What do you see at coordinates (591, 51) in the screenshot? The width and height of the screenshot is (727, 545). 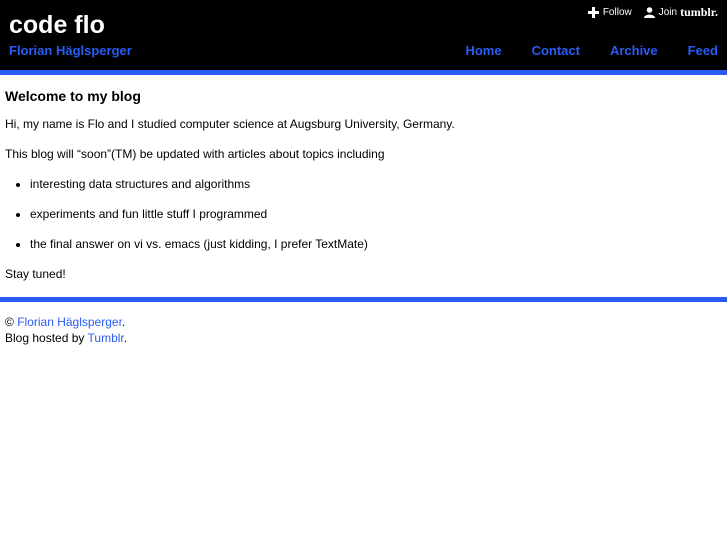 I see `main-nav: Home Contact Archive Feed` at bounding box center [591, 51].